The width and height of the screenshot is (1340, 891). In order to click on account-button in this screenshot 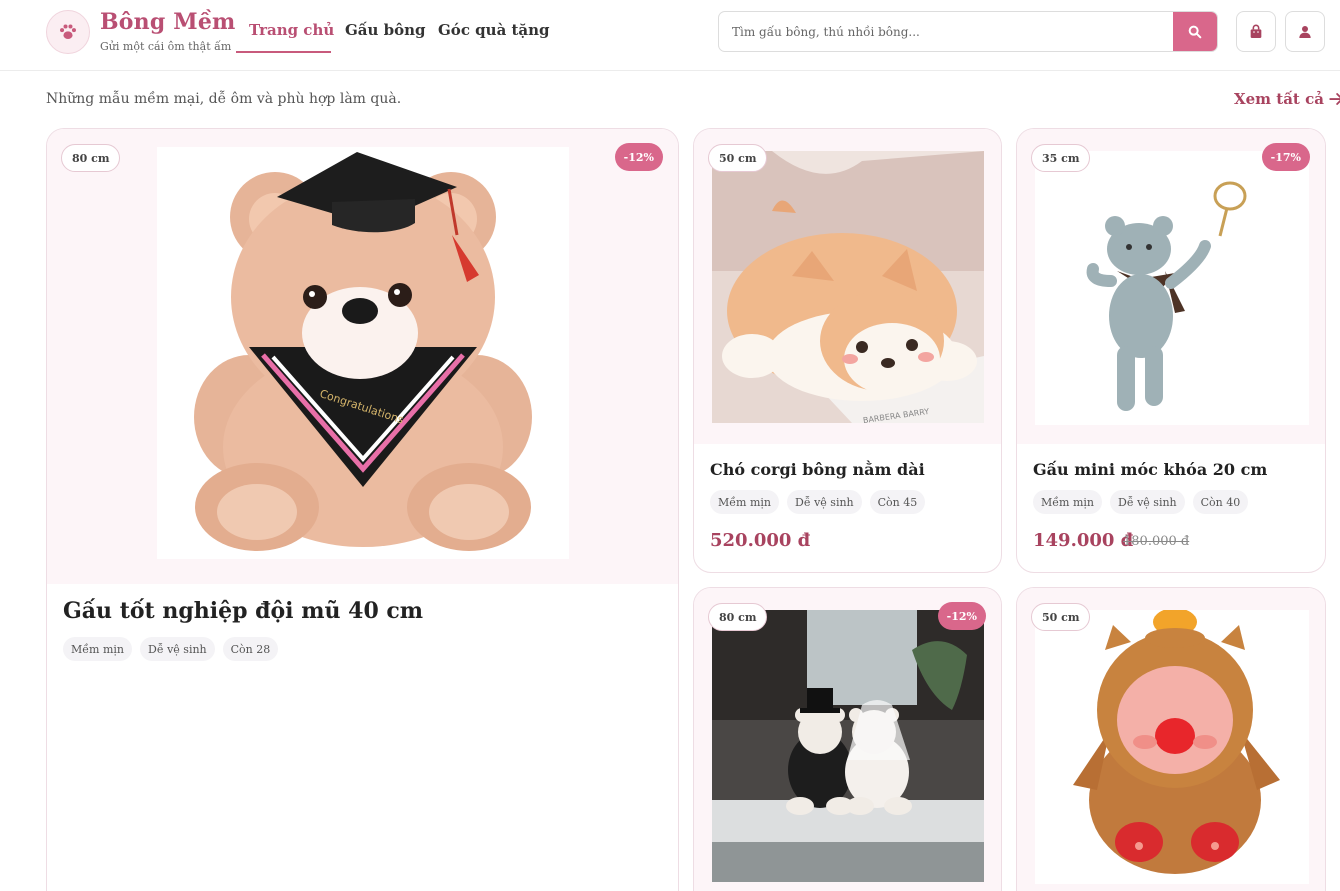, I will do `click(1305, 31)`.